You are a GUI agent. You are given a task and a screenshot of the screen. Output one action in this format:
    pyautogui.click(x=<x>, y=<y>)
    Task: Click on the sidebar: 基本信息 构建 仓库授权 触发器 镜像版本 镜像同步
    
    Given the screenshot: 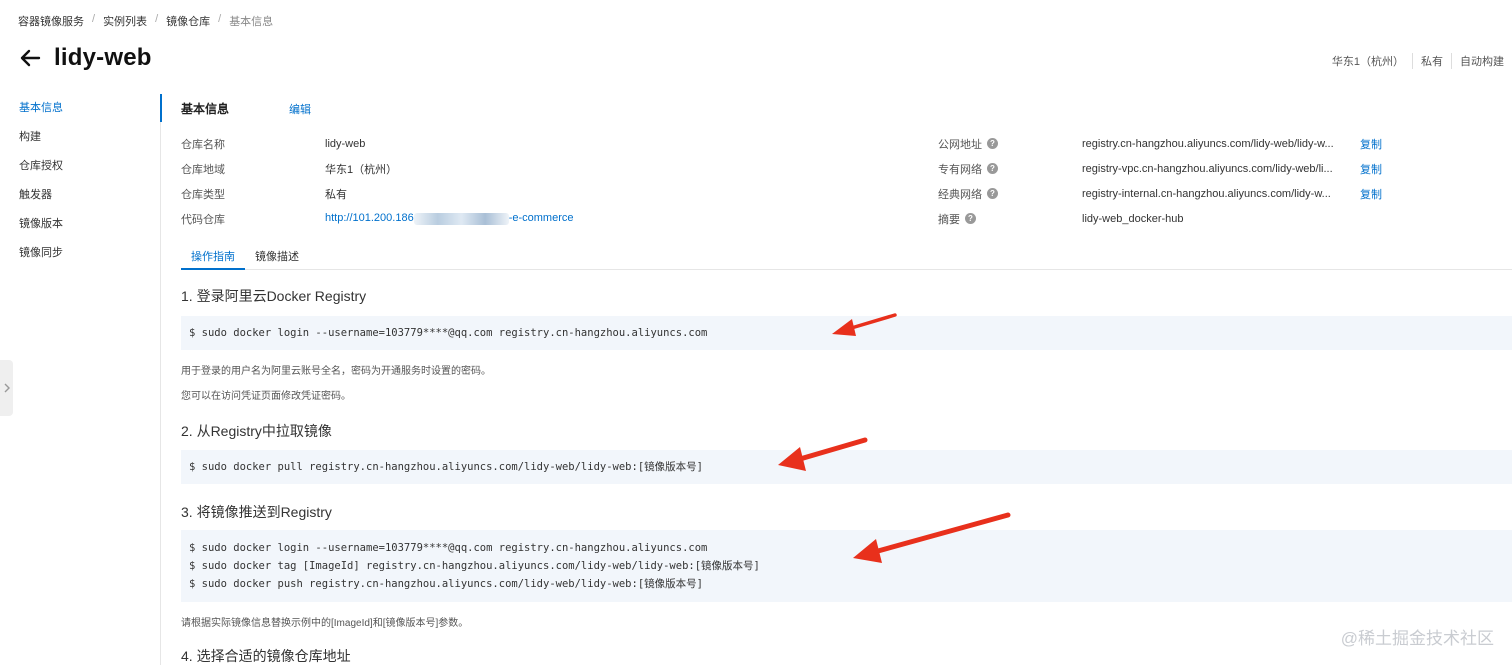 What is the action you would take?
    pyautogui.click(x=80, y=183)
    